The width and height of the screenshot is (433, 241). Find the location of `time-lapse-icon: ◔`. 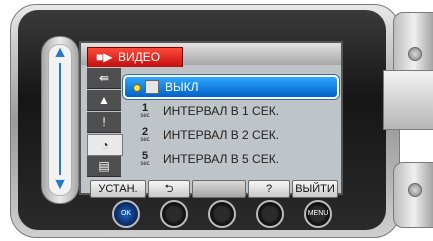

time-lapse-icon: ◔ is located at coordinates (105, 145).